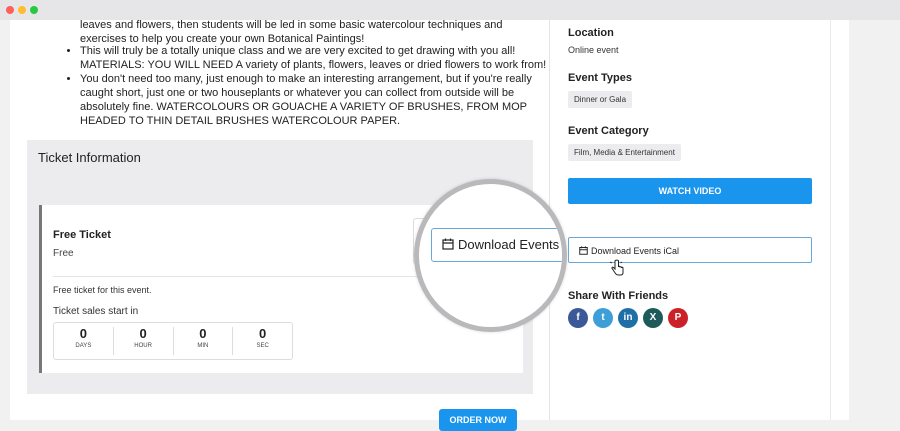  What do you see at coordinates (263, 333) in the screenshot?
I see `countdown-seconds-value: 0` at bounding box center [263, 333].